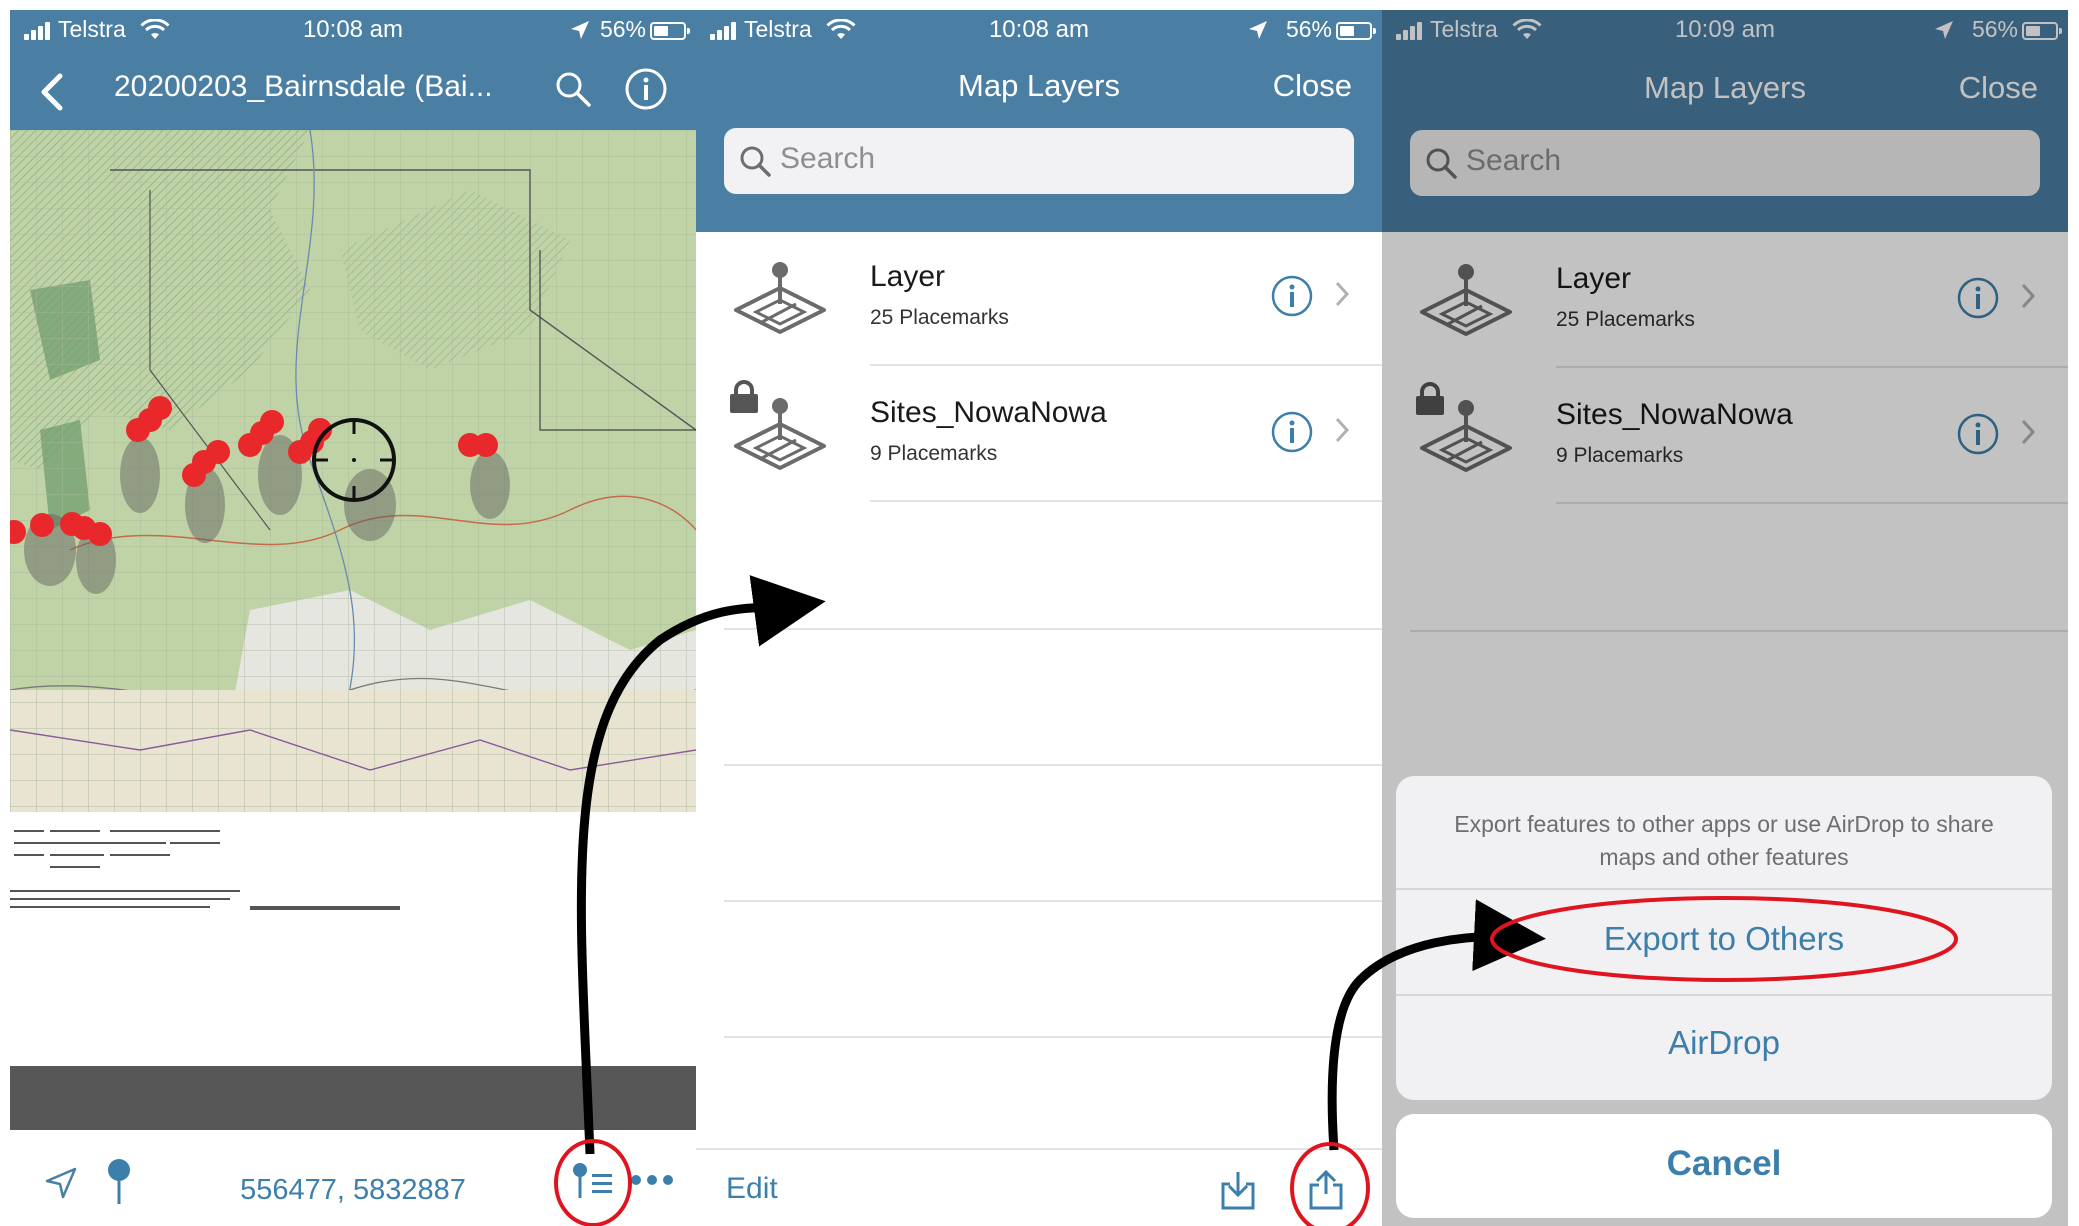 The width and height of the screenshot is (2079, 1226). I want to click on arrow-to-layers, so click(701, 865).